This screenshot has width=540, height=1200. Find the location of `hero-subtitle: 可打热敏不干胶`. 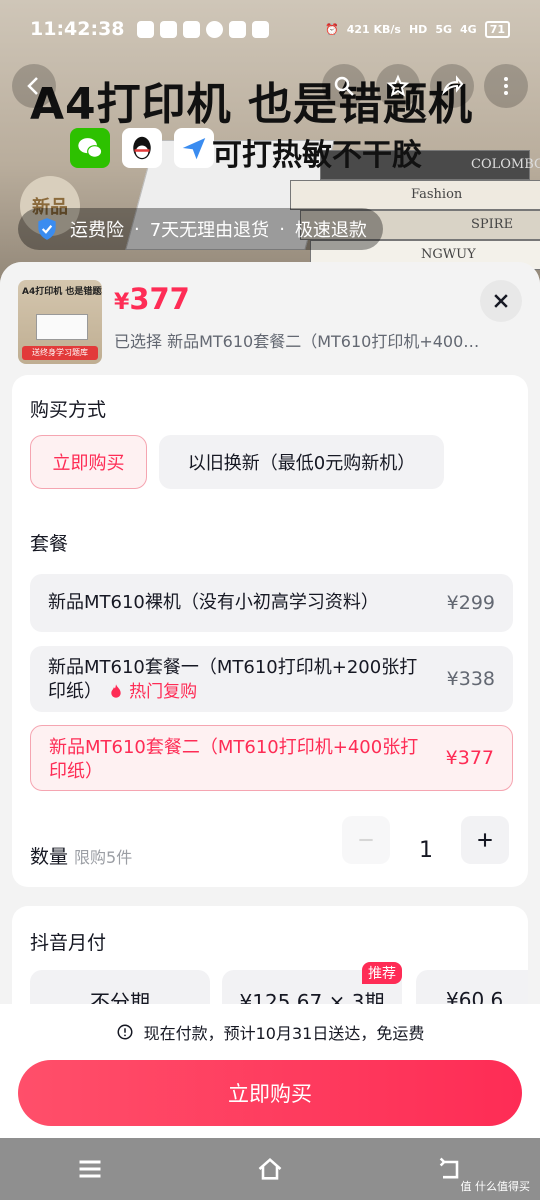

hero-subtitle: 可打热敏不干胶 is located at coordinates (317, 155).